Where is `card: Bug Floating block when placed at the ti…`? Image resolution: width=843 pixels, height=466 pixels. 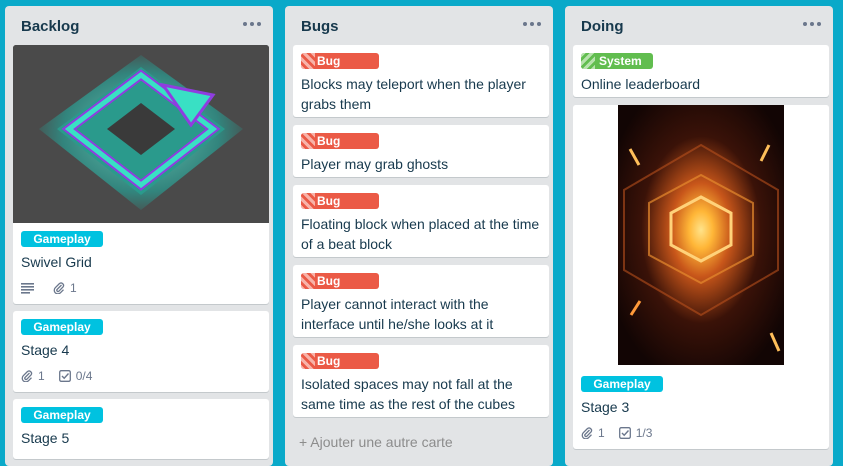
card: Bug Floating block when placed at the ti… is located at coordinates (421, 221).